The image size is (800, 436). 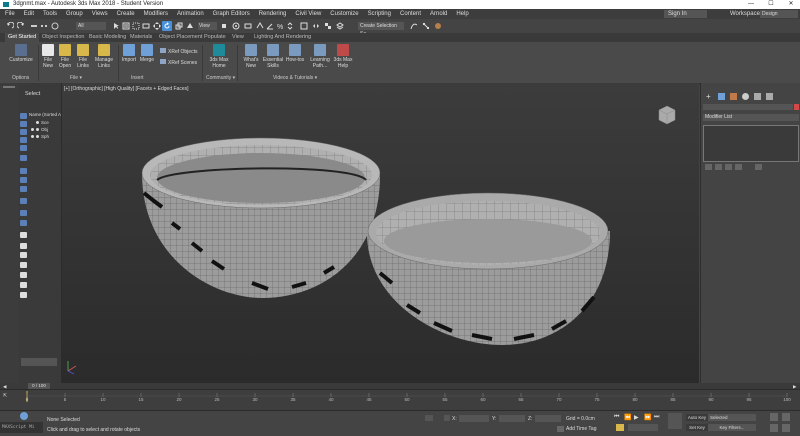 What do you see at coordinates (732, 417) in the screenshot?
I see `selected-dropdown: Selected` at bounding box center [732, 417].